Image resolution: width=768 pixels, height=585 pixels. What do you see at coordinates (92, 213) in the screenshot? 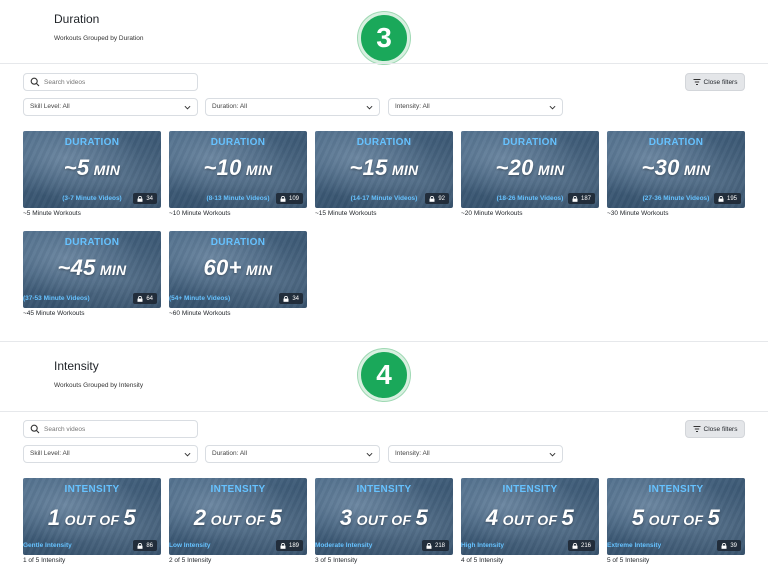
I see `card-caption: ~5 Minute Workouts` at bounding box center [92, 213].